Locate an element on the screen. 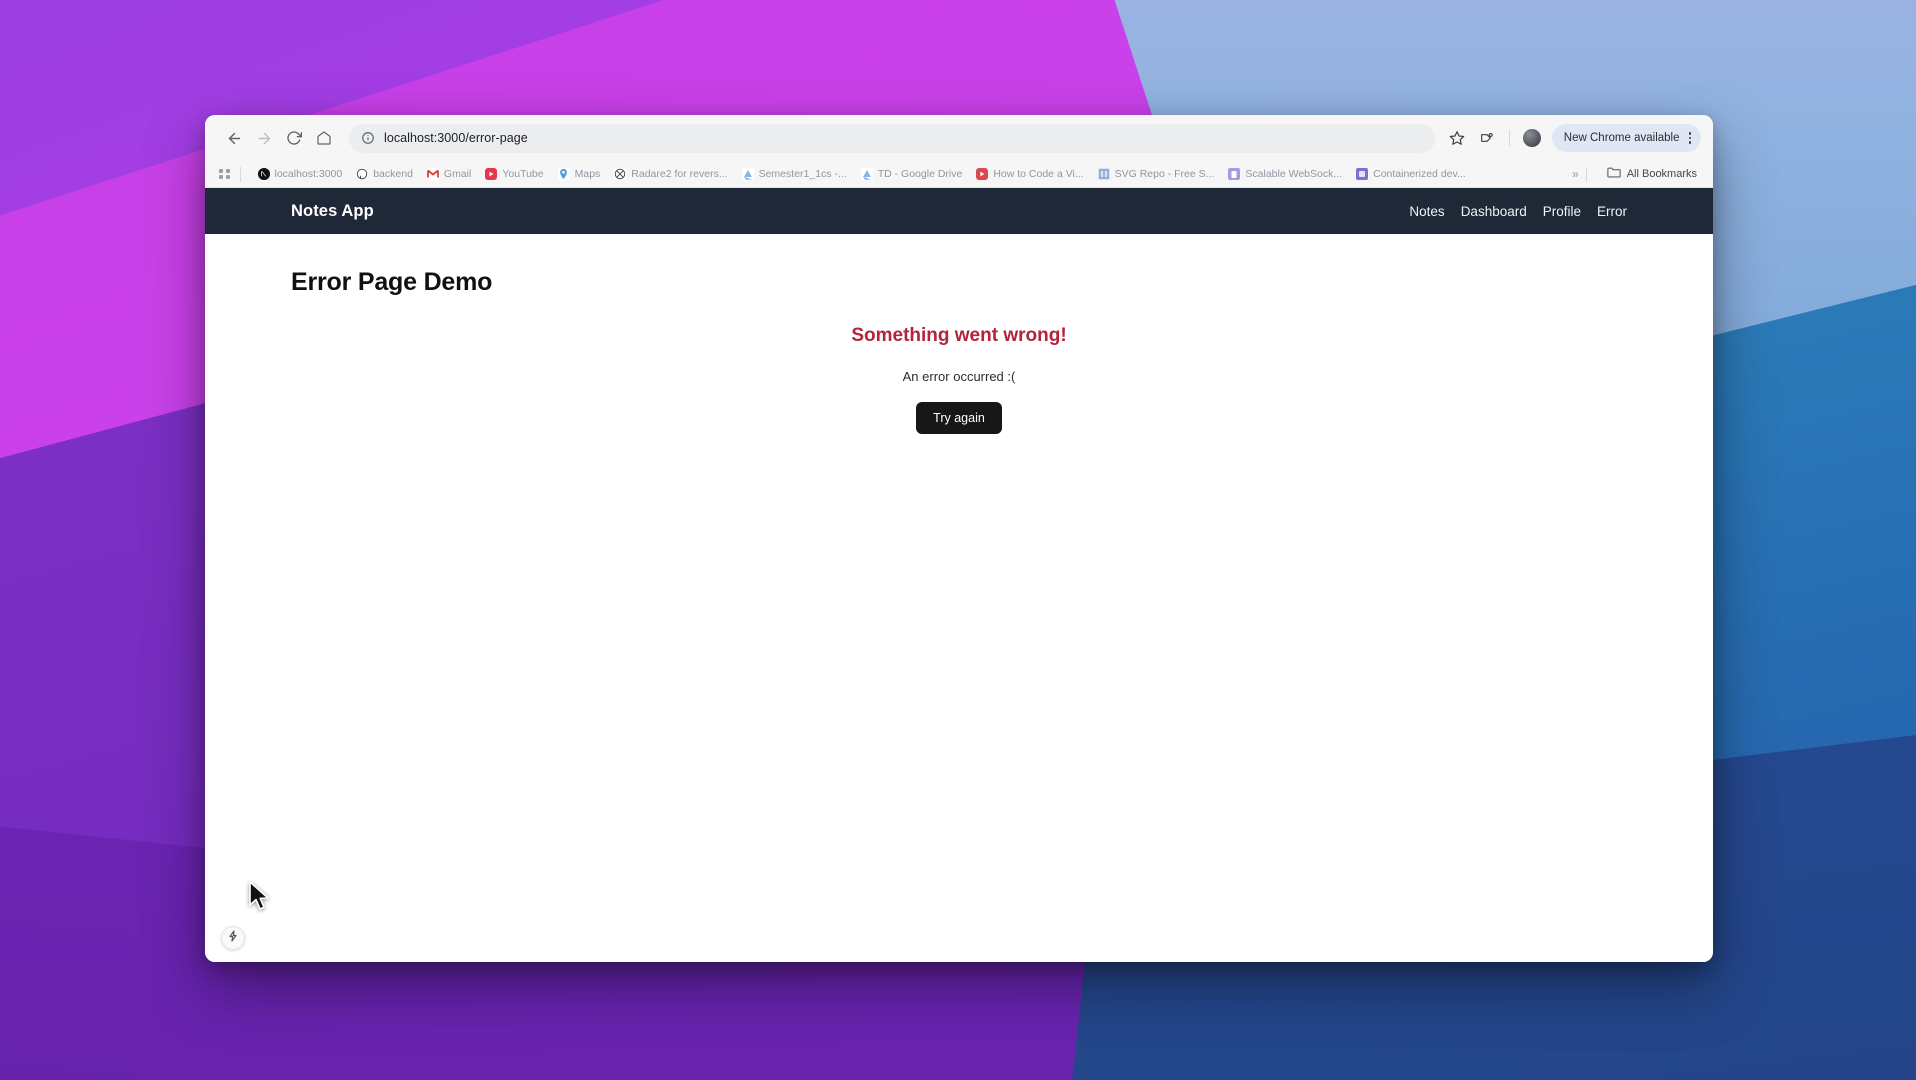  app-nav-links: Notes Dashboard Profile Error is located at coordinates (1518, 211).